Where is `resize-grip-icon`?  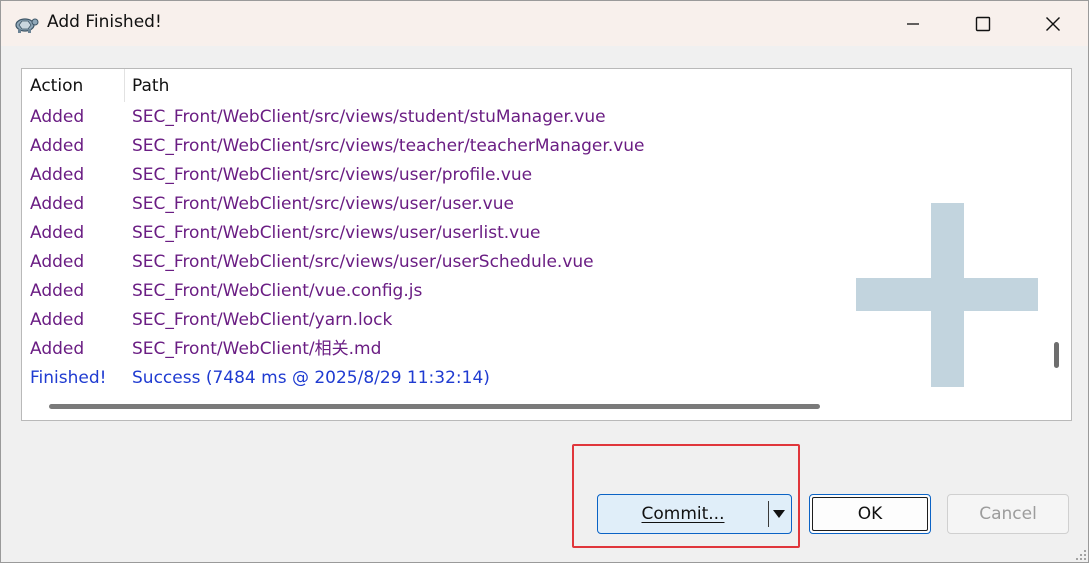 resize-grip-icon is located at coordinates (1080, 554).